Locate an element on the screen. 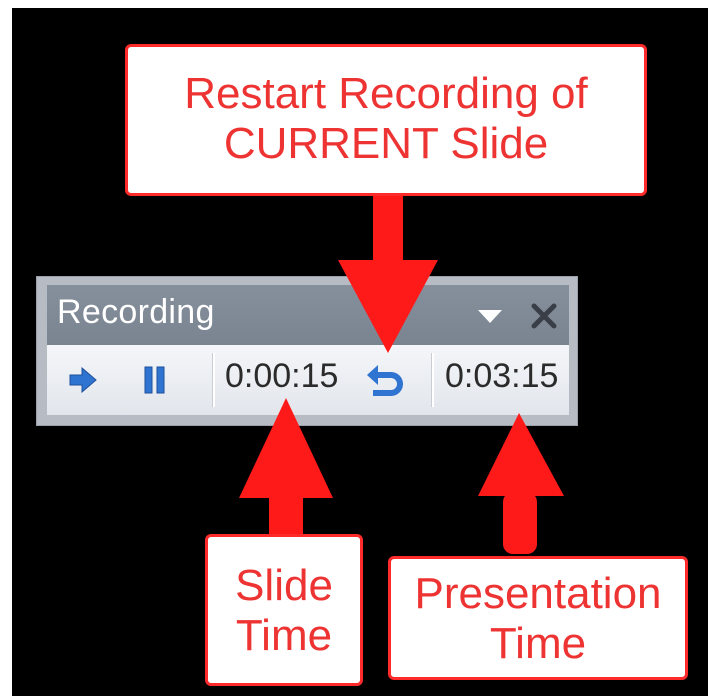 The width and height of the screenshot is (708, 696). toolbar-title: Recording is located at coordinates (136, 312).